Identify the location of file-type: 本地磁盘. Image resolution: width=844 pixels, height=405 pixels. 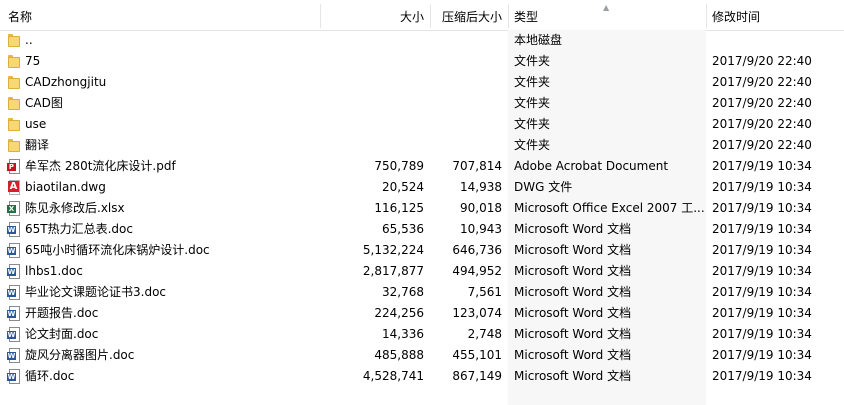
(538, 40).